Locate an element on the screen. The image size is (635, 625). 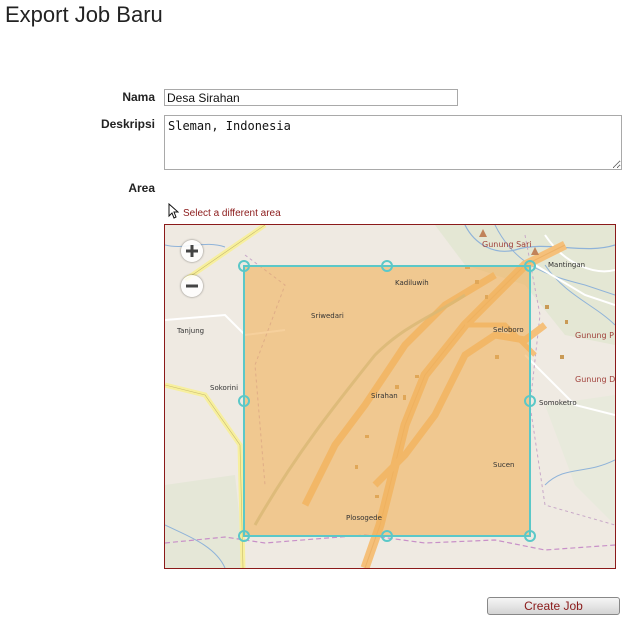
label-sirahan: Sirahan is located at coordinates (384, 396).